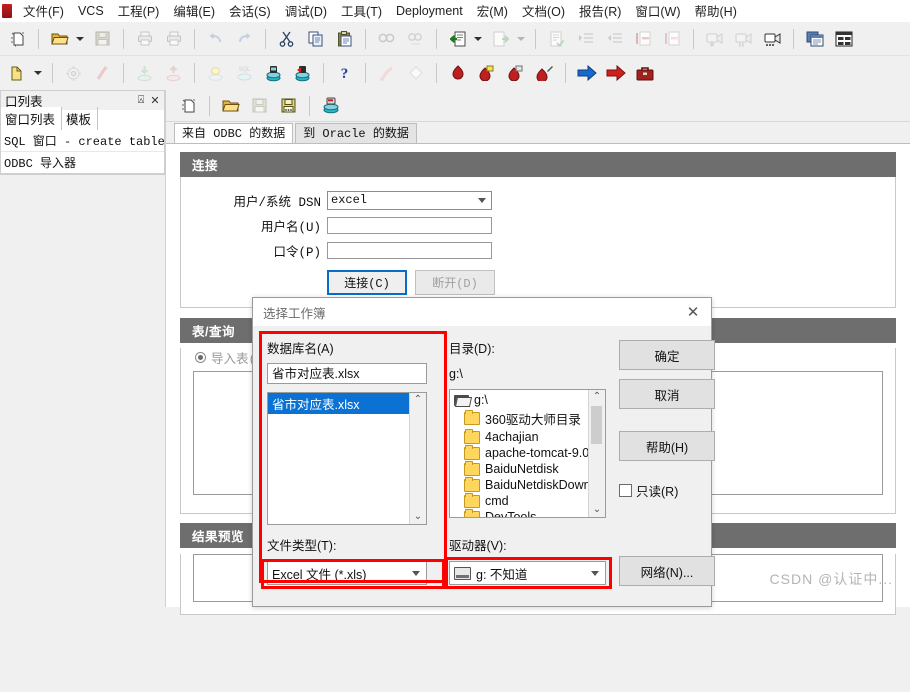  What do you see at coordinates (286, 38) in the screenshot?
I see `cut-icon` at bounding box center [286, 38].